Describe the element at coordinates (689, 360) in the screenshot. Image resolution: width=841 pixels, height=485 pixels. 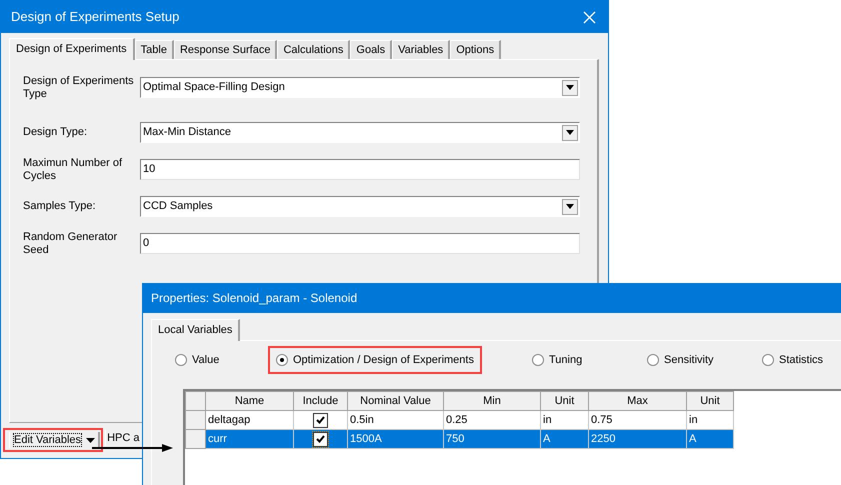
I see `radio-label: Sensitivity` at that location.